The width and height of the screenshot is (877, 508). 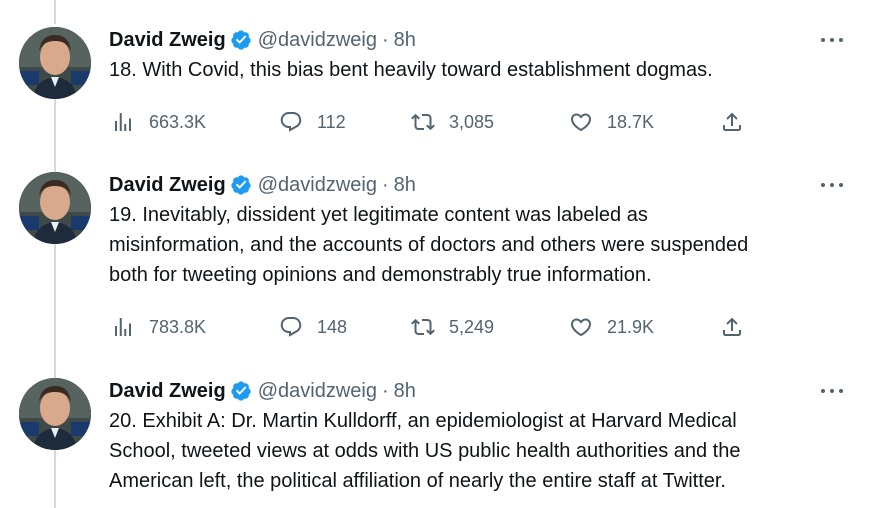 What do you see at coordinates (312, 122) in the screenshot?
I see `reply-button: 112` at bounding box center [312, 122].